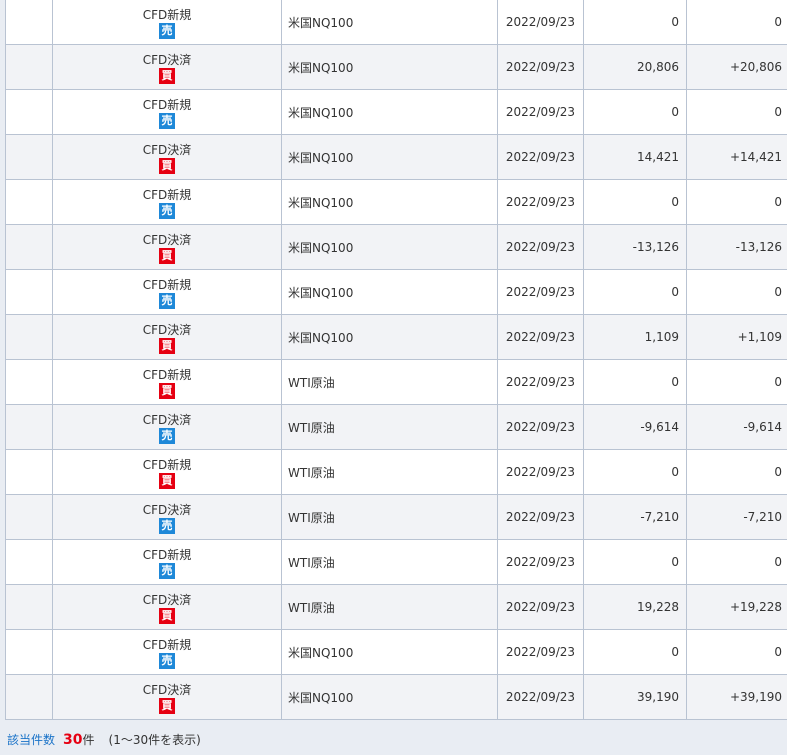 The height and width of the screenshot is (755, 787). I want to click on profit-loss-value: 14,421, so click(635, 157).